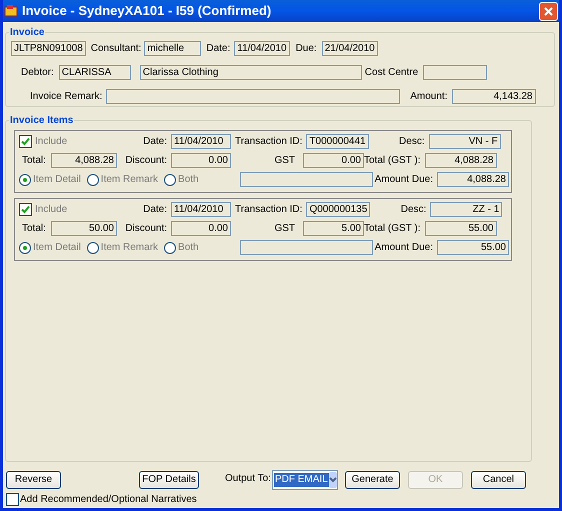 This screenshot has width=562, height=511. Describe the element at coordinates (116, 49) in the screenshot. I see `field-label: Consultant:` at that location.